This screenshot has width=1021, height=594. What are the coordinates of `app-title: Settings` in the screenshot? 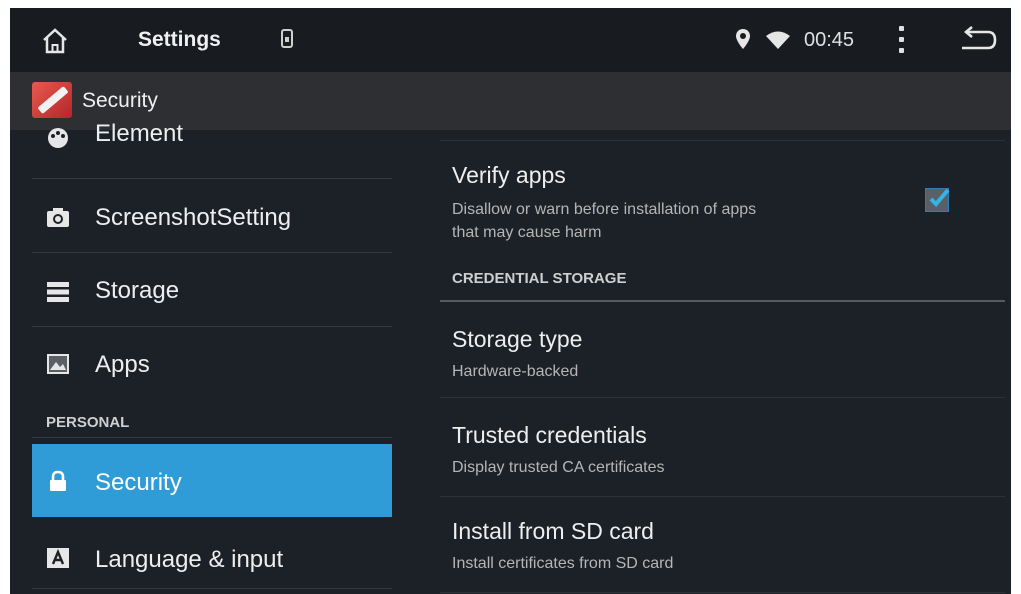 It's located at (179, 39).